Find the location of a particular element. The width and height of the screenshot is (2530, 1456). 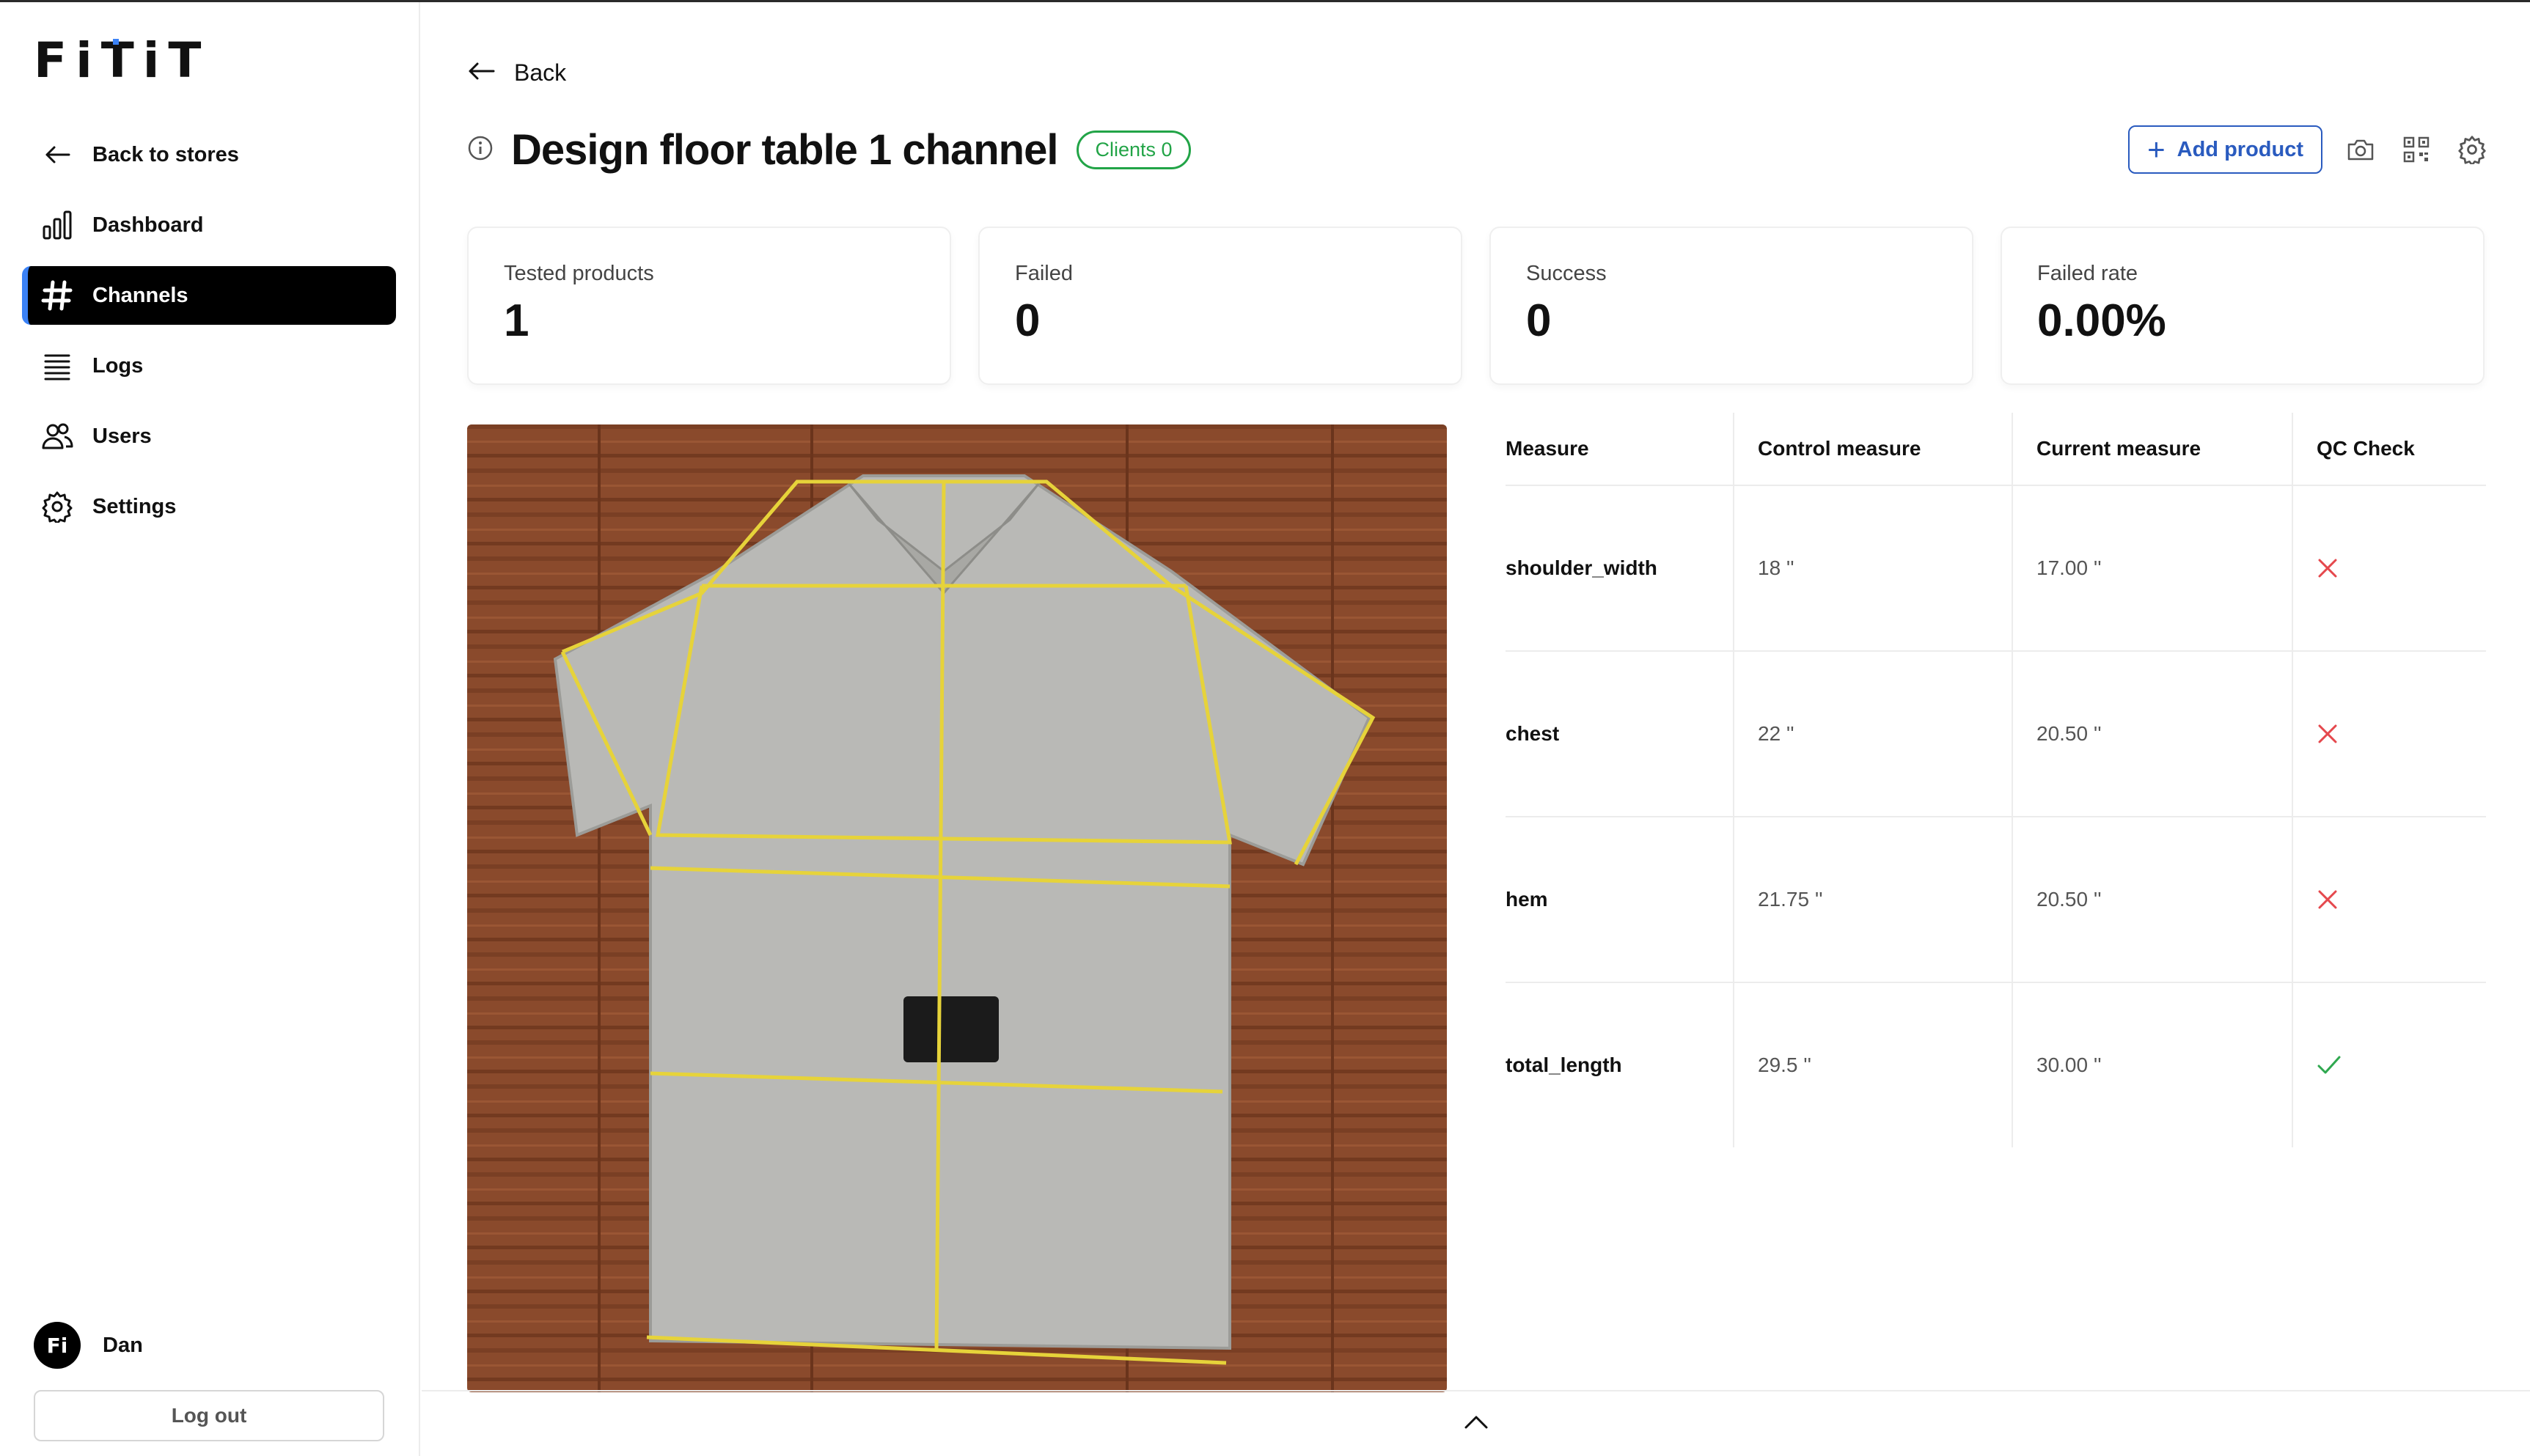

hash-icon is located at coordinates (57, 295).